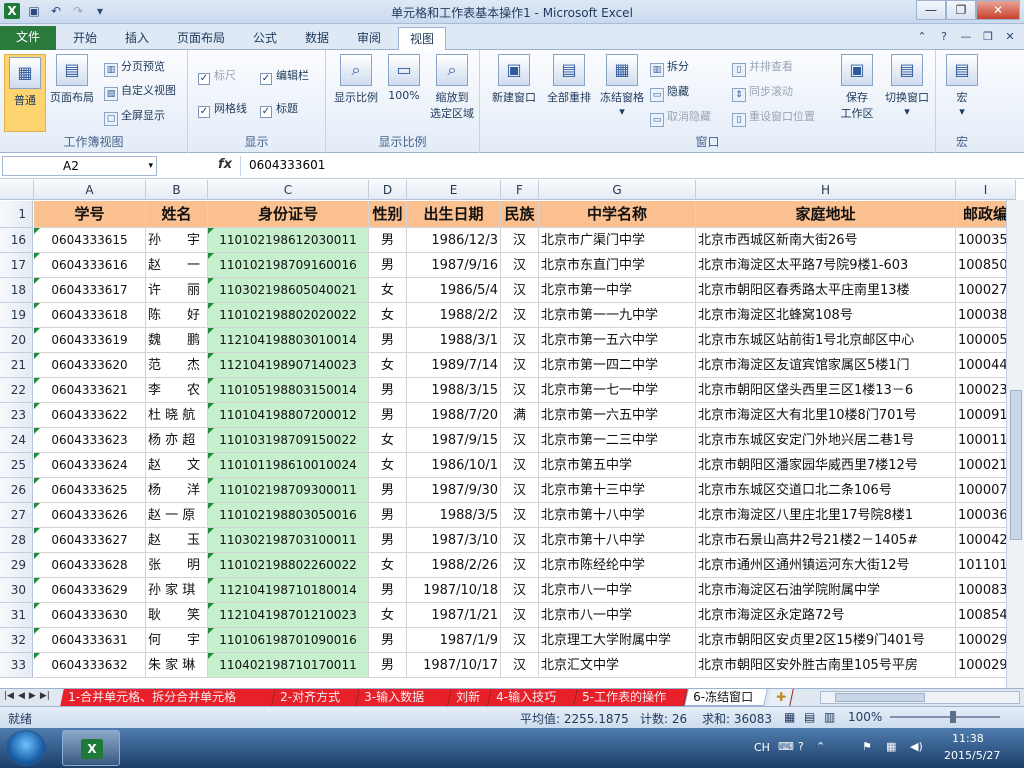 The image size is (1024, 768). What do you see at coordinates (826, 665) in the screenshot?
I see `table-cell: 北京市朝阳区安外胜古南里105号平房` at bounding box center [826, 665].